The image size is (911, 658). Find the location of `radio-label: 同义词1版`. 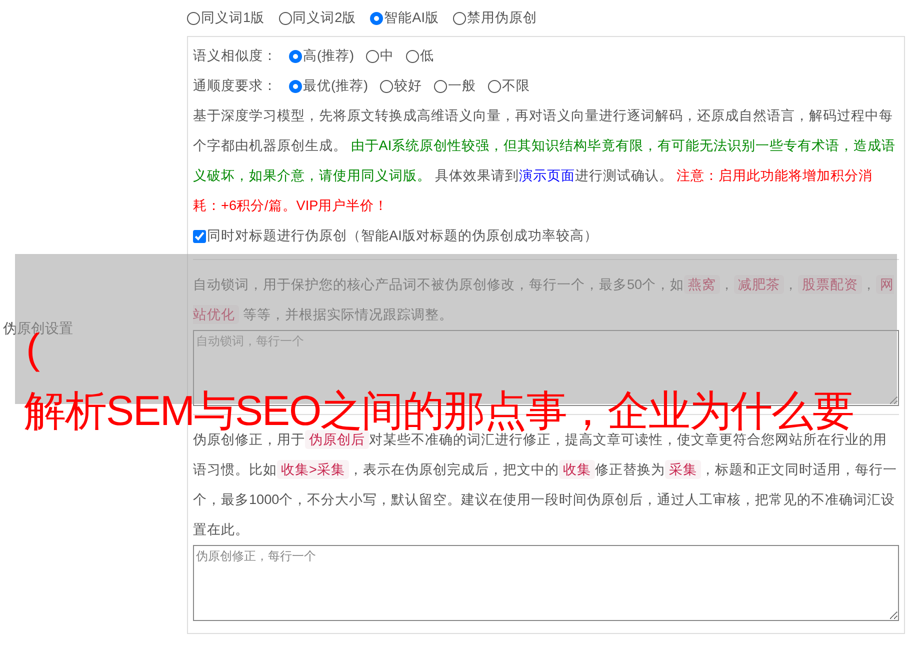

radio-label: 同义词1版 is located at coordinates (233, 18).